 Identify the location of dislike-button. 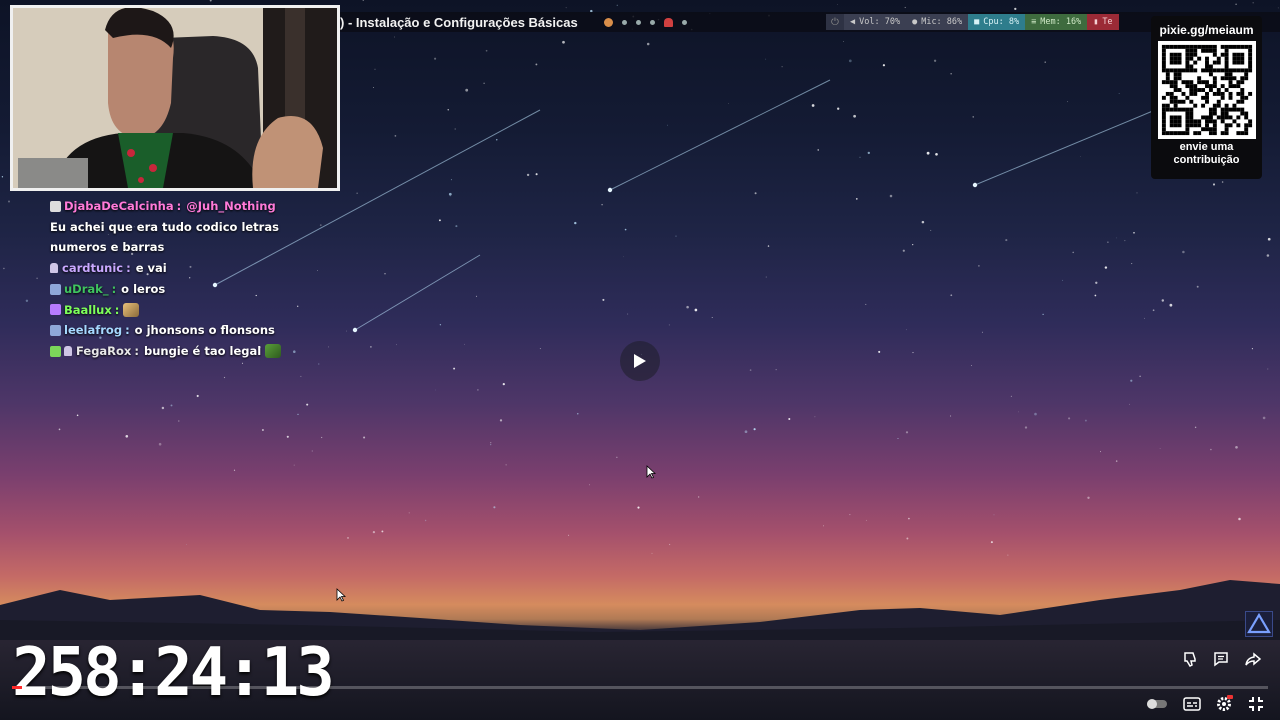
(1190, 659).